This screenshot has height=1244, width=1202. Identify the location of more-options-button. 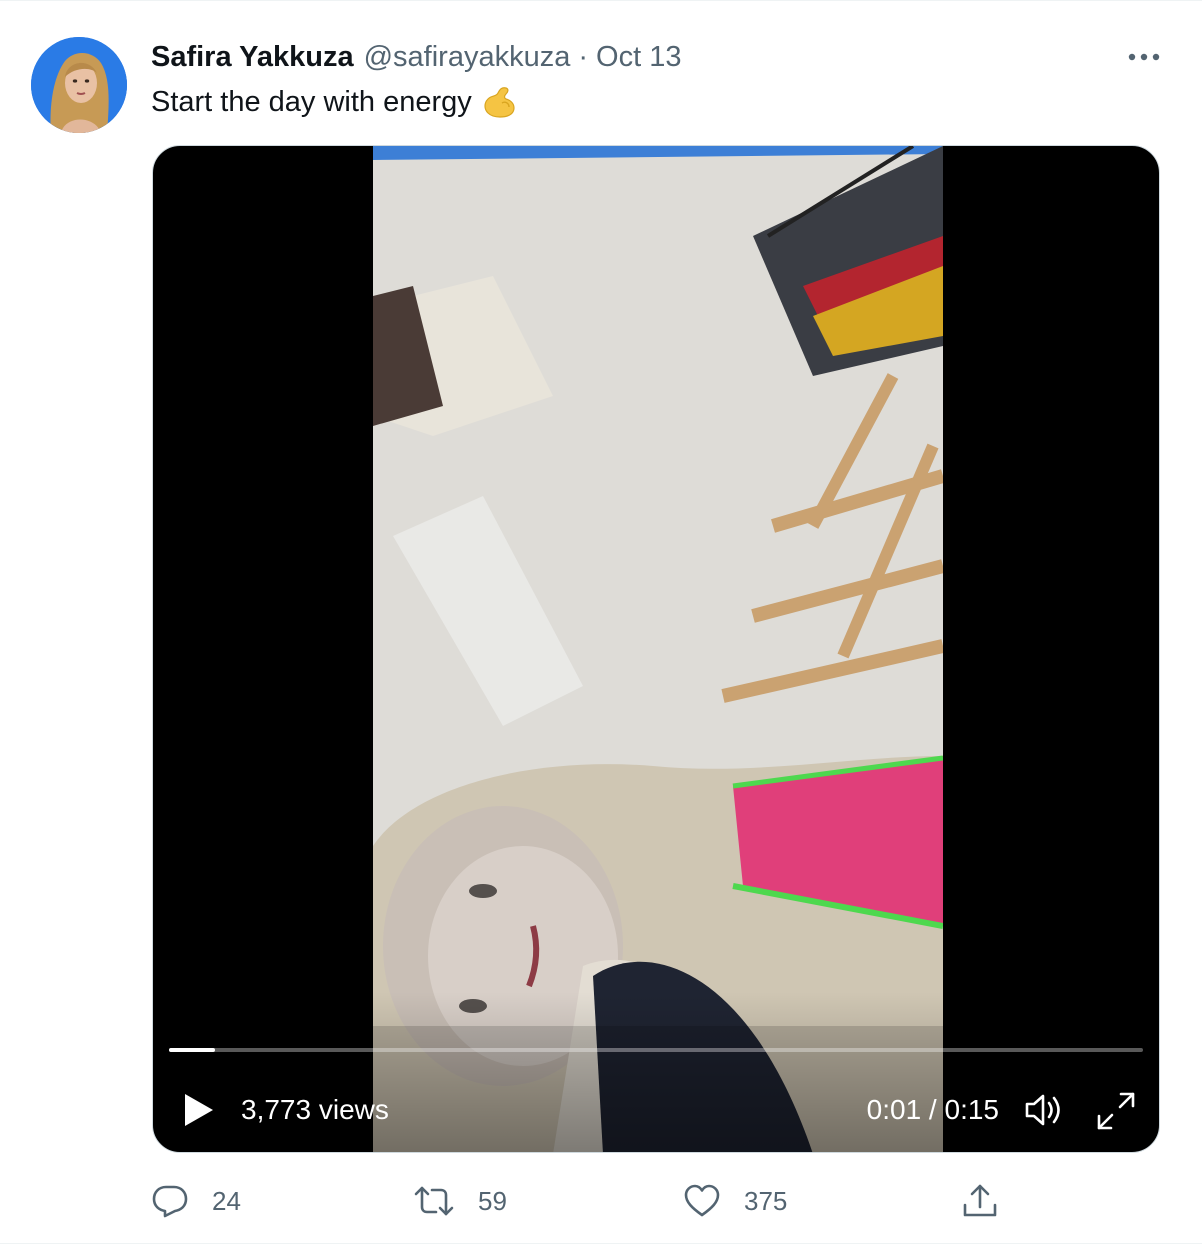
(1144, 57).